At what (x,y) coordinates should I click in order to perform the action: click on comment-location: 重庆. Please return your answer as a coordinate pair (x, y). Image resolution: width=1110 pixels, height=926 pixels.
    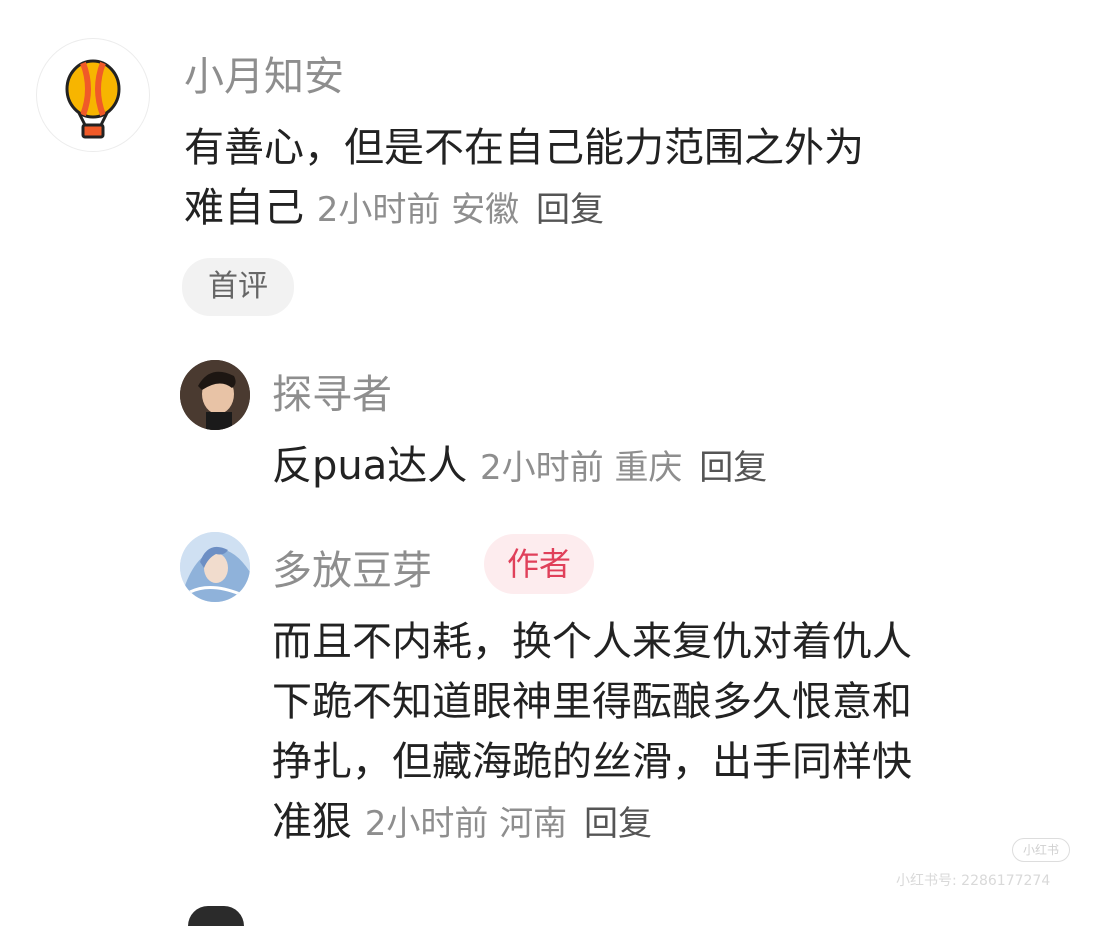
    Looking at the image, I should click on (648, 468).